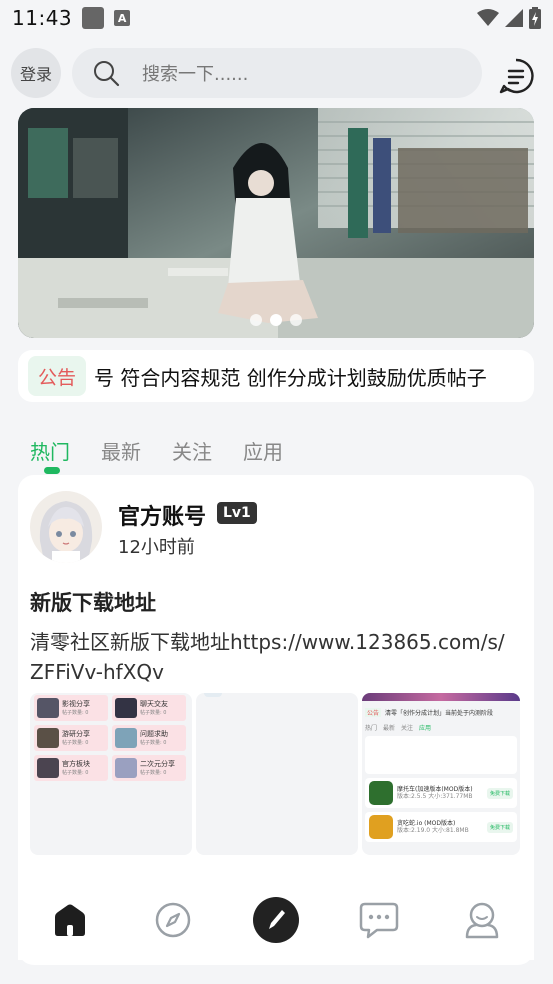 Image resolution: width=553 pixels, height=984 pixels. Describe the element at coordinates (435, 789) in the screenshot. I see `mini-app-name: 摩托车(加速版本(MOD版本)` at that location.